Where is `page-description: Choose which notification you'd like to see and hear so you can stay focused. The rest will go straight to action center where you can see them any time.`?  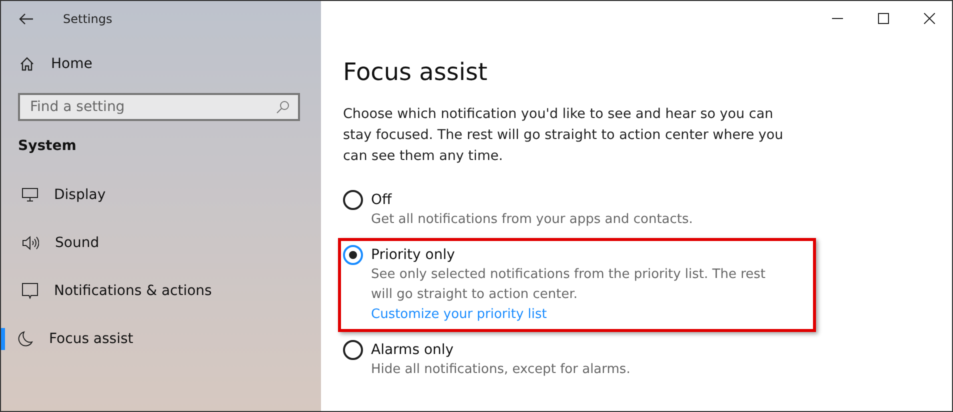
page-description: Choose which notification you'd like to see and hear so you can stay focused. The rest will go straight to action center where you can see them any time. is located at coordinates (563, 135).